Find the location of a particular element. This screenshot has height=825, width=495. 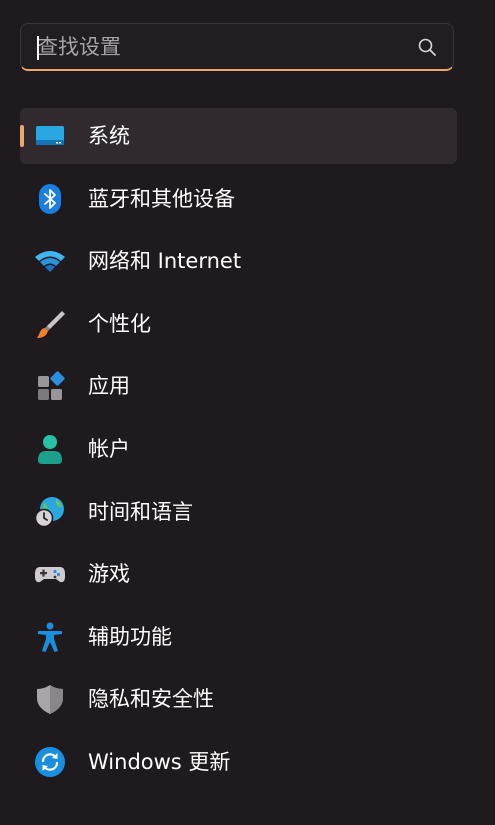

sidebar-item-accessibility: 辅助功能 is located at coordinates (238, 637).